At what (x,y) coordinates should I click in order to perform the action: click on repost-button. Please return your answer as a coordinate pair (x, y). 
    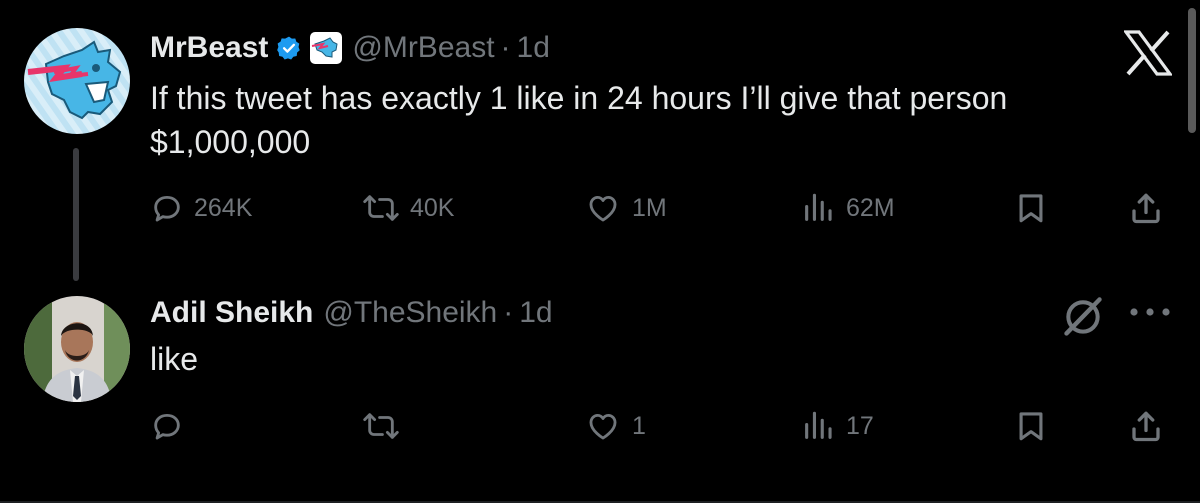
    Looking at the image, I should click on (386, 426).